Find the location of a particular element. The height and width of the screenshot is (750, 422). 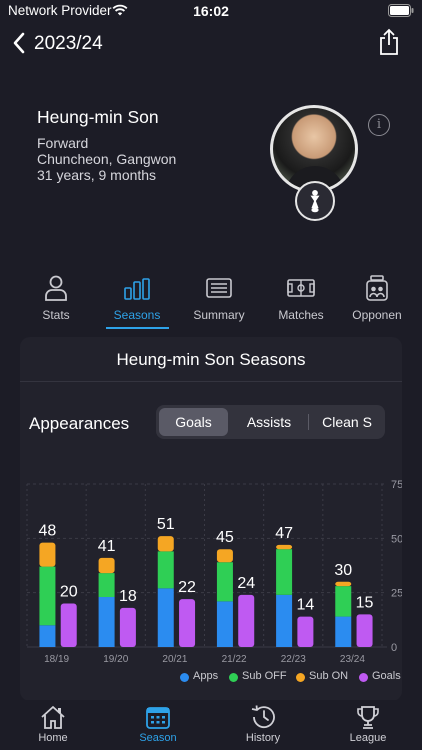

bottom-tab-league: League is located at coordinates (368, 724).